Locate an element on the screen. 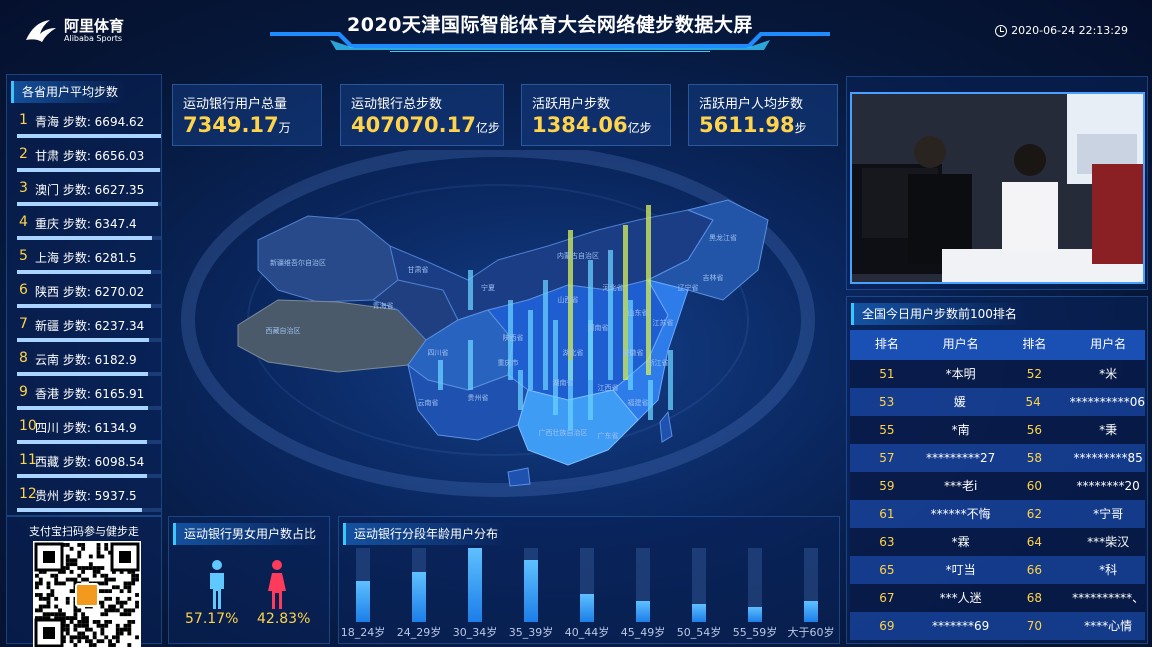 The image size is (1152, 647). ranking-row: 69 *******69 70 ****心情 is located at coordinates (997, 626).